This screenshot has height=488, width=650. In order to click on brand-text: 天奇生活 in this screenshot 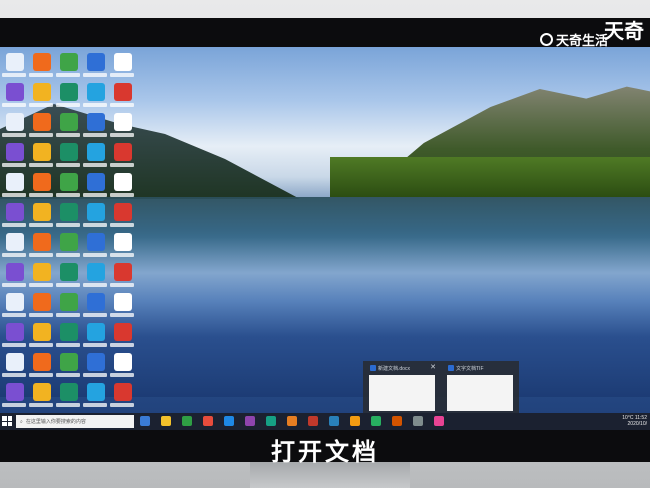, I will do `click(582, 40)`.